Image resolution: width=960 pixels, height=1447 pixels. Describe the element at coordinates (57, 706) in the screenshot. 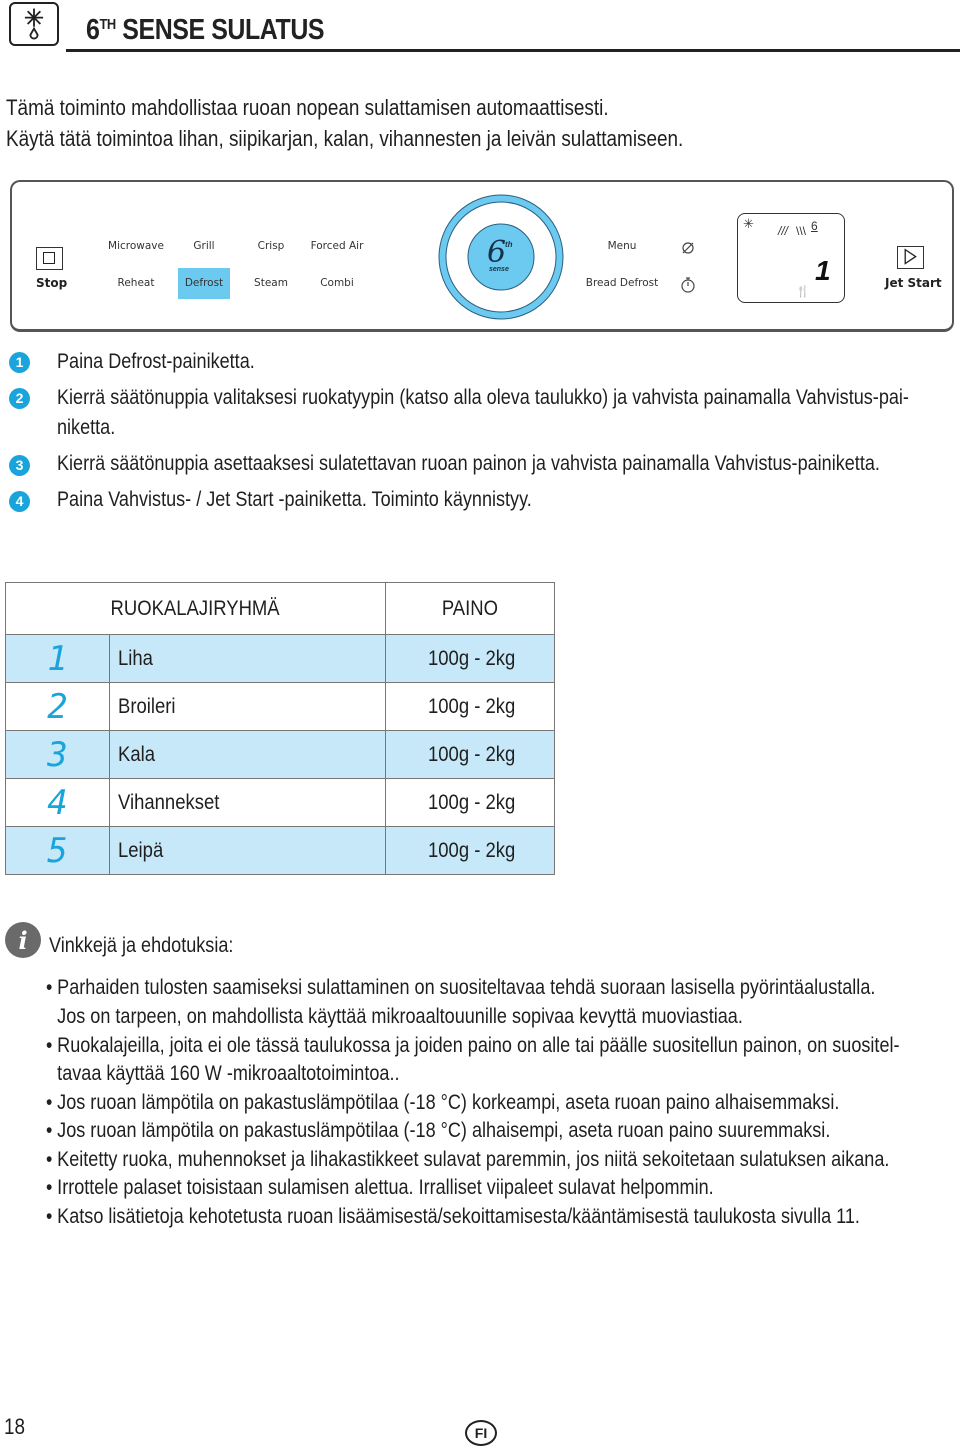

I see `food-code: 2` at that location.